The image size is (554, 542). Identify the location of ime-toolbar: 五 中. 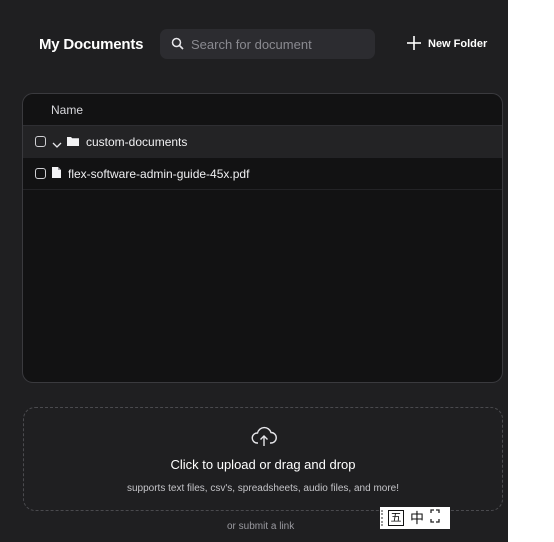
(415, 518).